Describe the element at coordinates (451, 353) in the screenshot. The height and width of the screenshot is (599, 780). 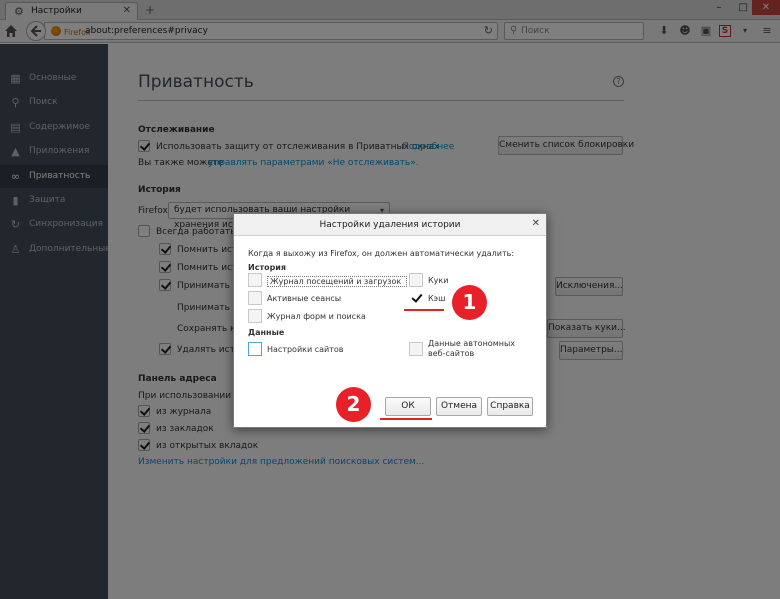
I see `offline-data-label-line2: веб-сайтов` at that location.